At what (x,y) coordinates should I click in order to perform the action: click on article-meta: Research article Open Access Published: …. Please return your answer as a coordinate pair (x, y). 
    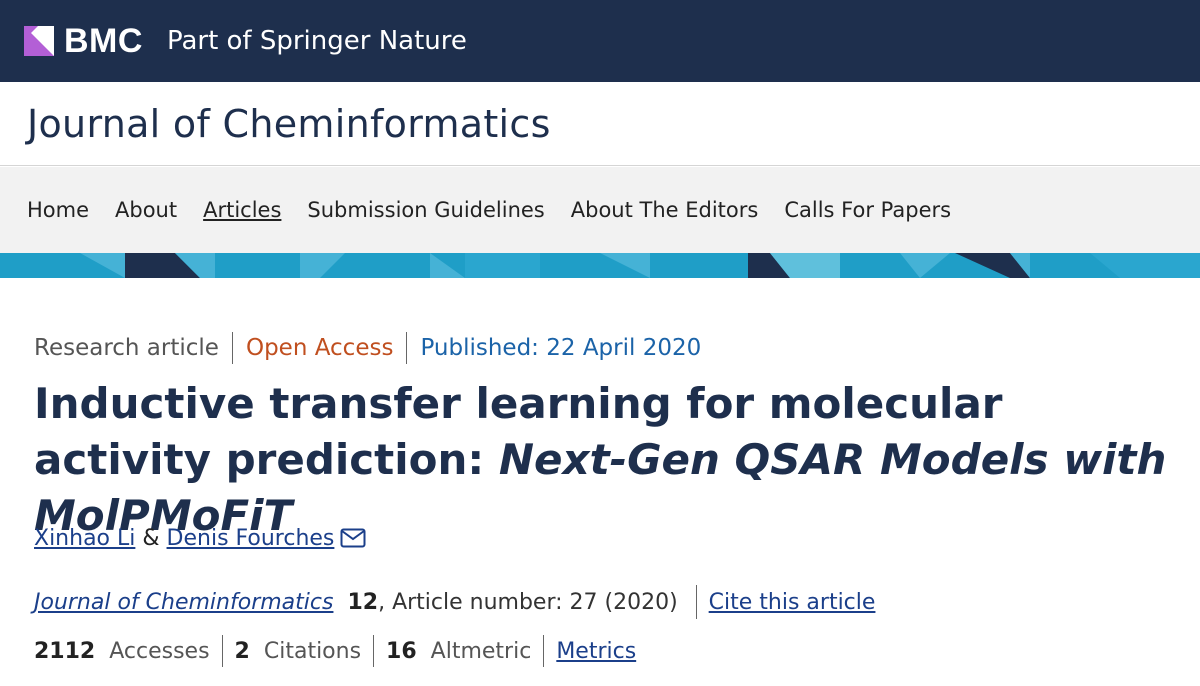
    Looking at the image, I should click on (367, 348).